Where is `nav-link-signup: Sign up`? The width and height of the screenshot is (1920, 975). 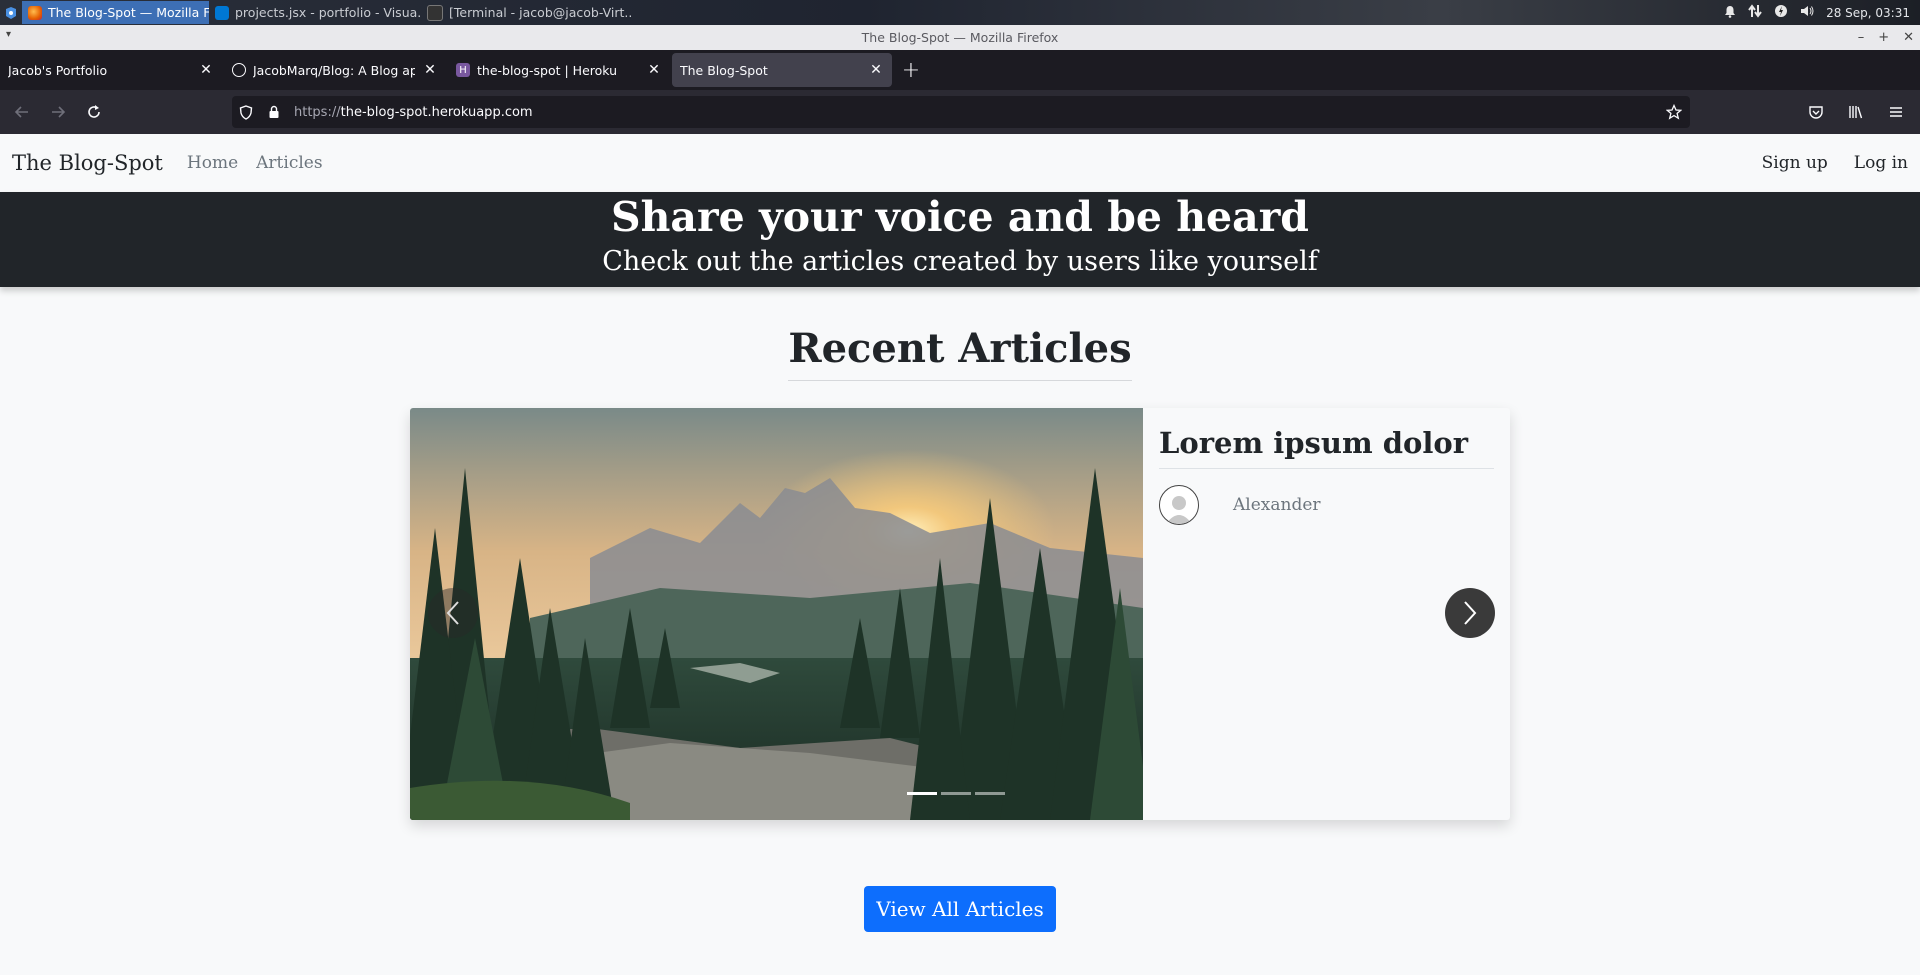
nav-link-signup: Sign up is located at coordinates (1795, 163).